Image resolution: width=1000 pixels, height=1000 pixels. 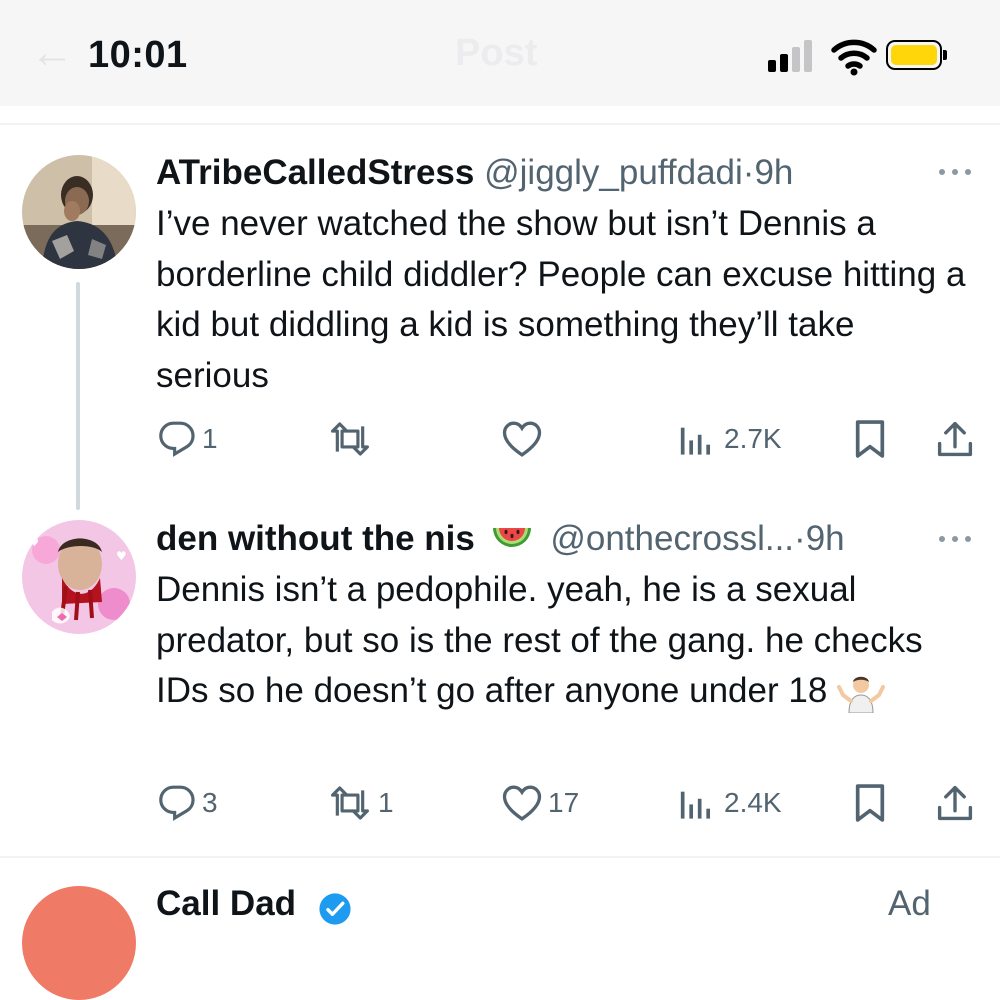 I want to click on battery-icon, so click(x=916, y=55).